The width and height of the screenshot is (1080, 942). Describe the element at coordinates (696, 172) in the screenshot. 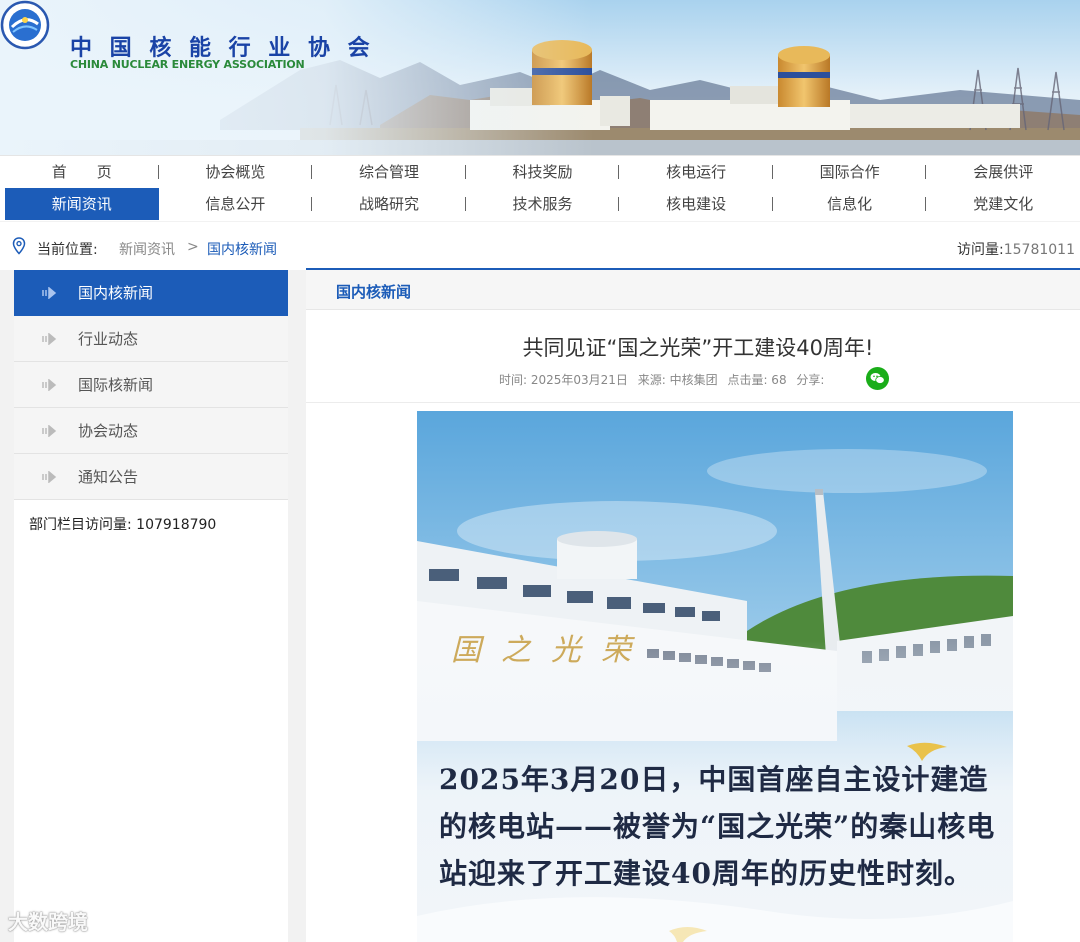

I see `nav-item-operation: 核电运行` at that location.